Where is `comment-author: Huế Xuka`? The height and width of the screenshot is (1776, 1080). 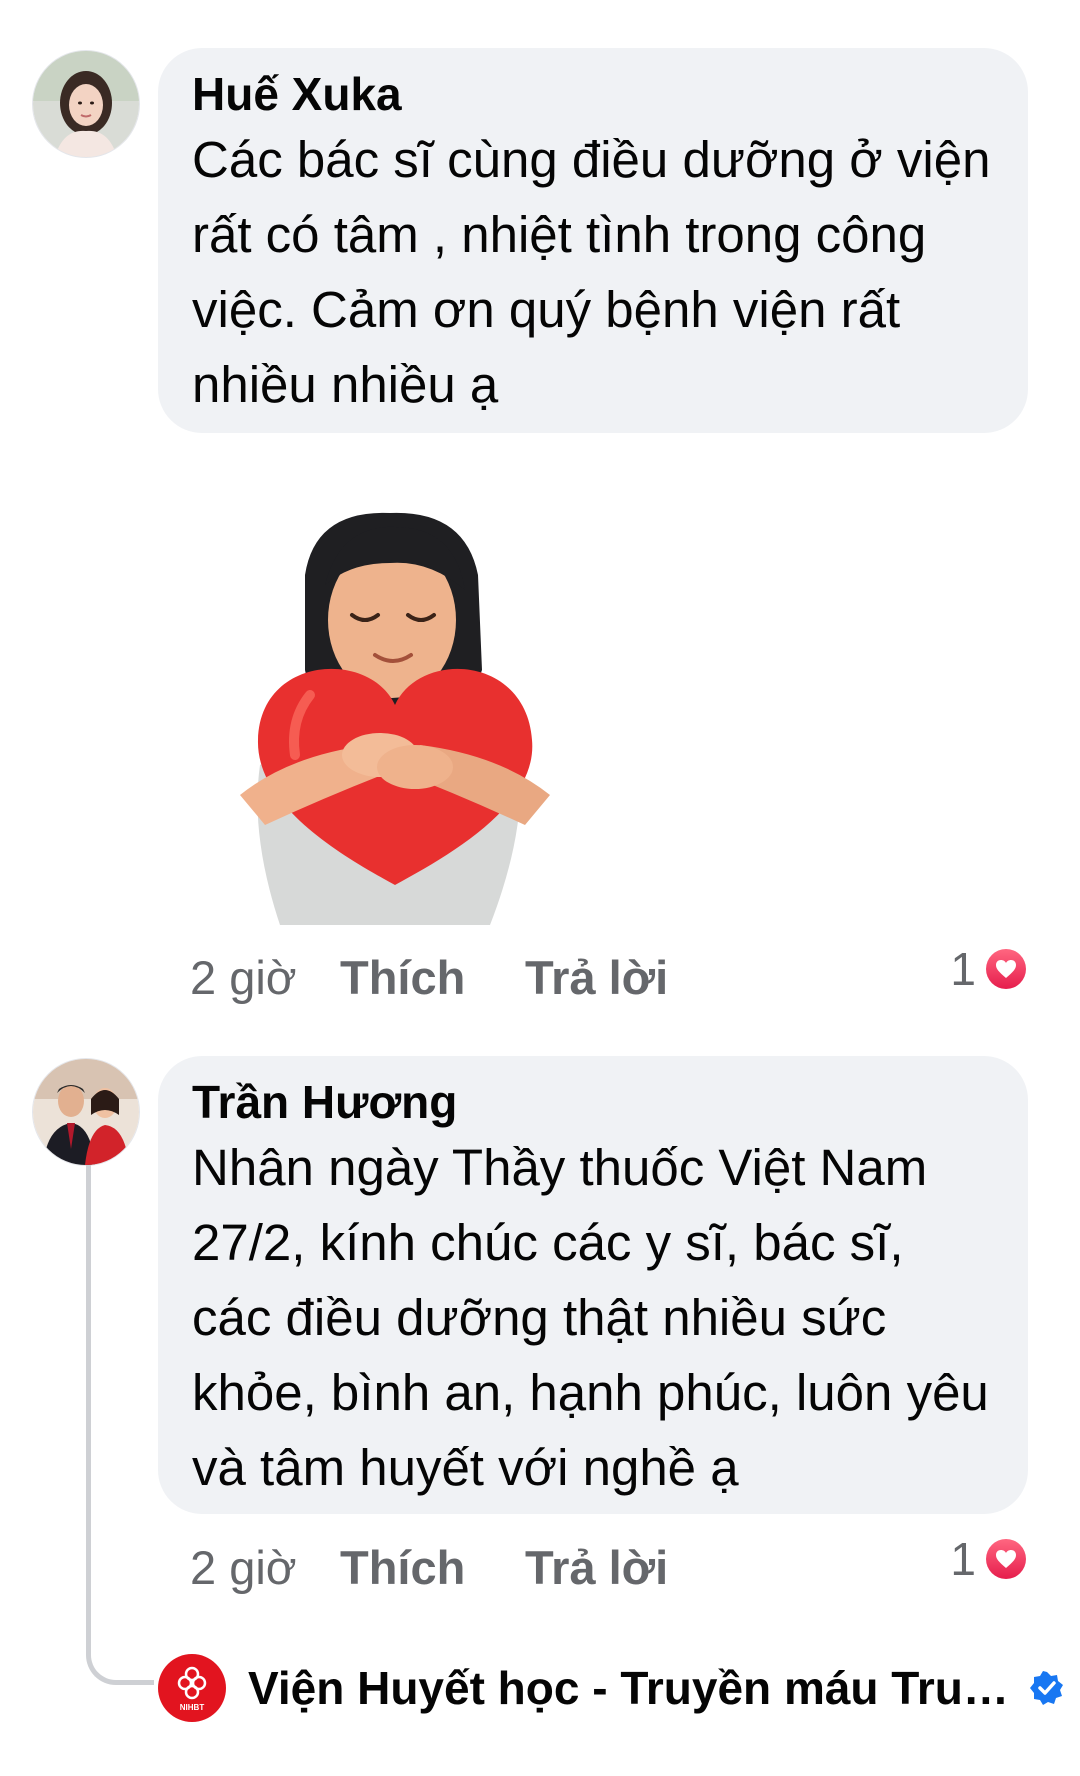
comment-author: Huế Xuka is located at coordinates (593, 94).